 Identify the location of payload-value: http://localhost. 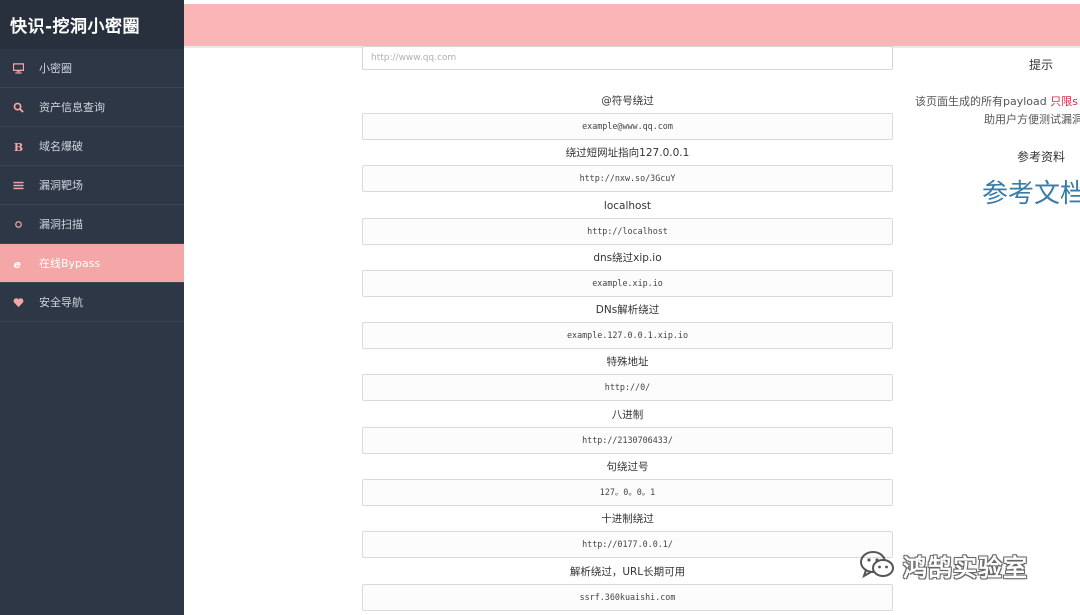
(627, 231).